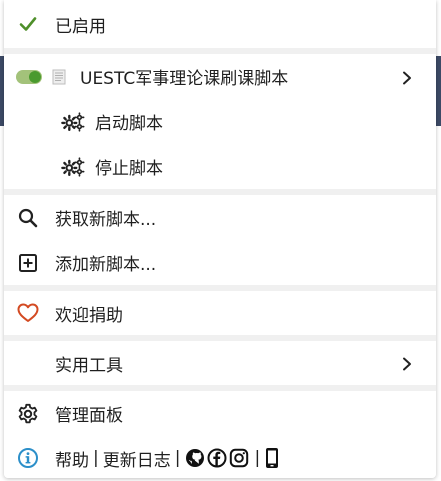  I want to click on donate-label: 欢迎捐助, so click(89, 315).